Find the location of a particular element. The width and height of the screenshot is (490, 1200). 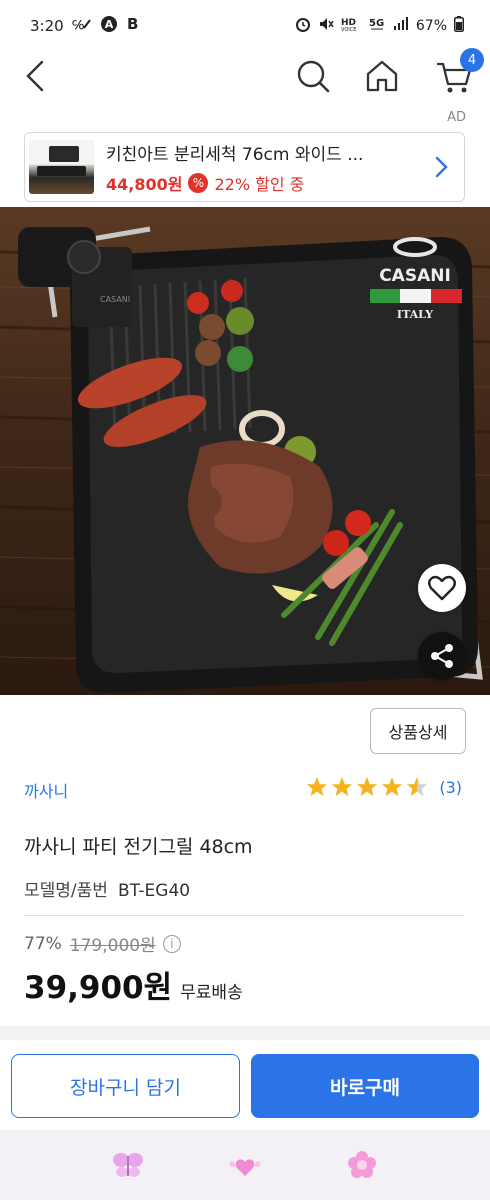

casani-logo-sub: ITALY is located at coordinates (415, 314).